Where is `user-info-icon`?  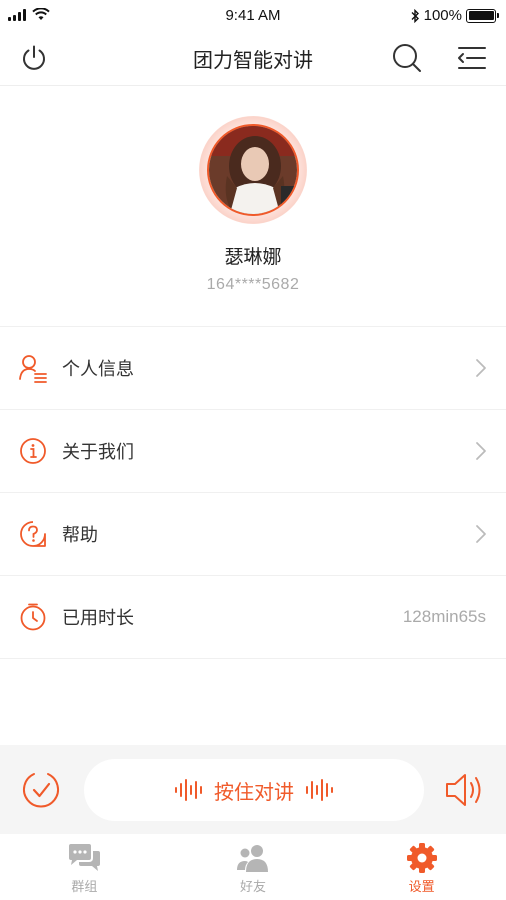 user-info-icon is located at coordinates (33, 368).